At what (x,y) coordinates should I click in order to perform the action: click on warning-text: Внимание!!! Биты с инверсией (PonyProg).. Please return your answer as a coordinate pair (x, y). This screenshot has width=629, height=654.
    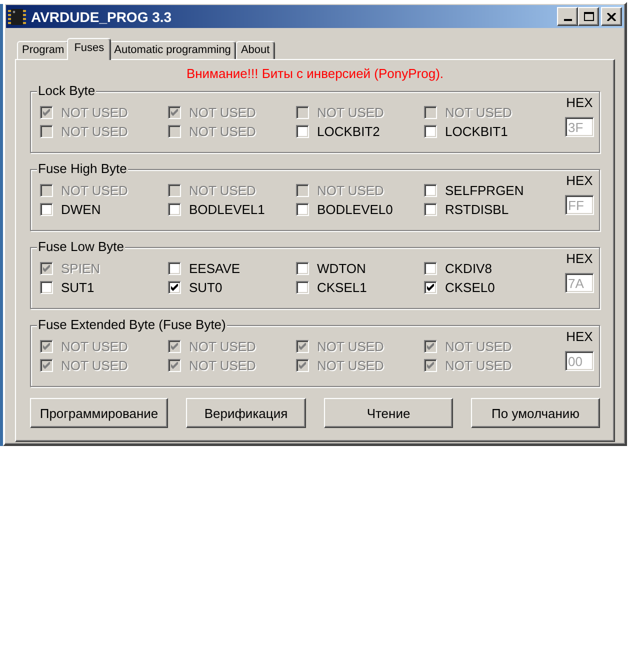
    Looking at the image, I should click on (315, 73).